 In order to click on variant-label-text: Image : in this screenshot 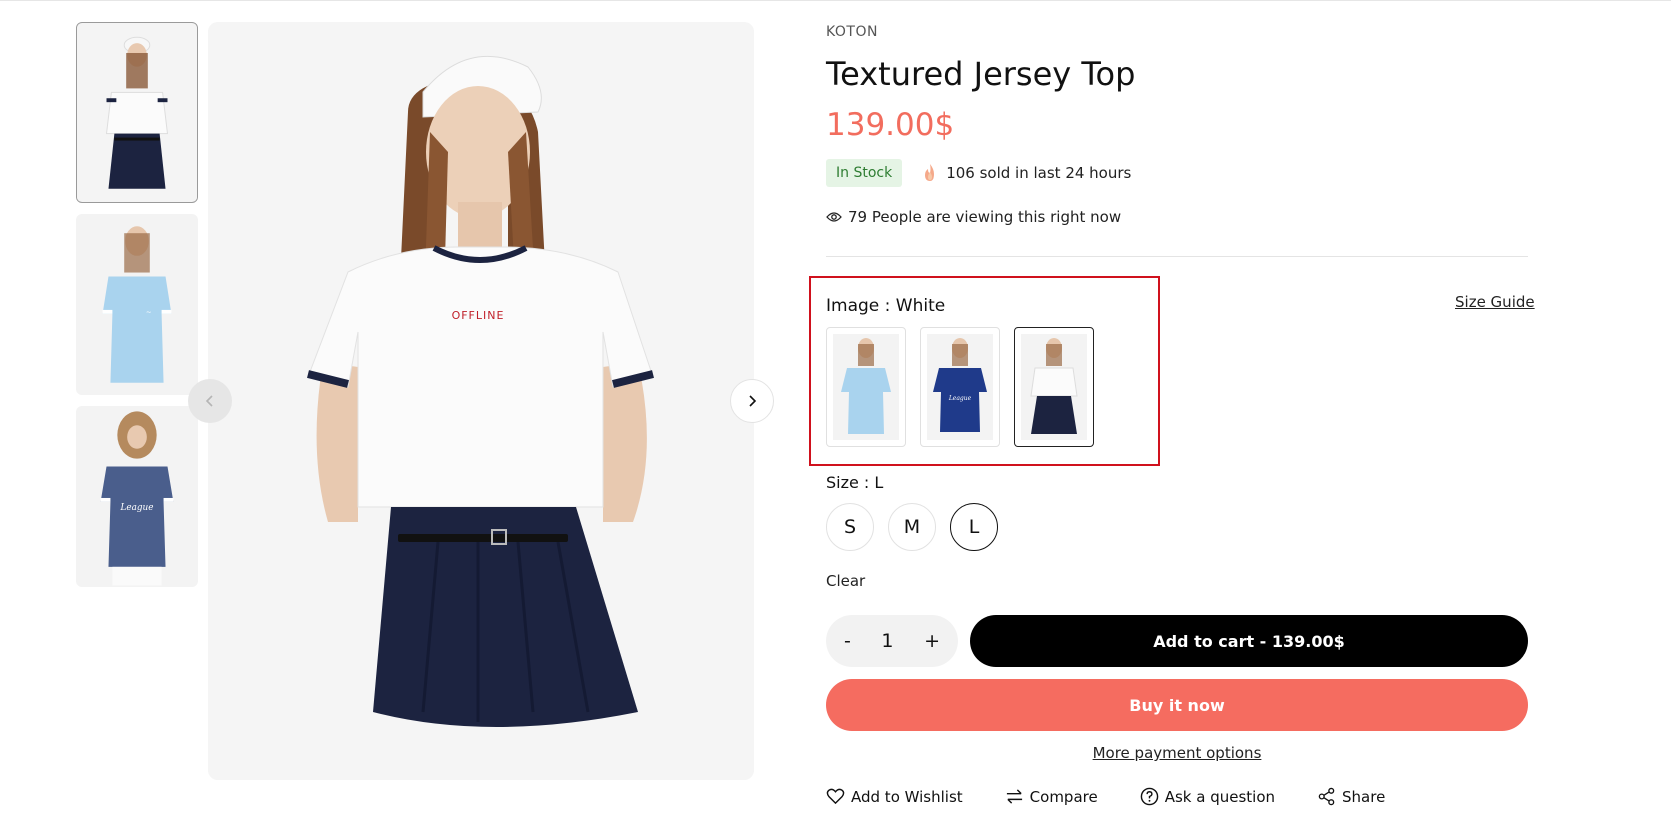, I will do `click(858, 306)`.